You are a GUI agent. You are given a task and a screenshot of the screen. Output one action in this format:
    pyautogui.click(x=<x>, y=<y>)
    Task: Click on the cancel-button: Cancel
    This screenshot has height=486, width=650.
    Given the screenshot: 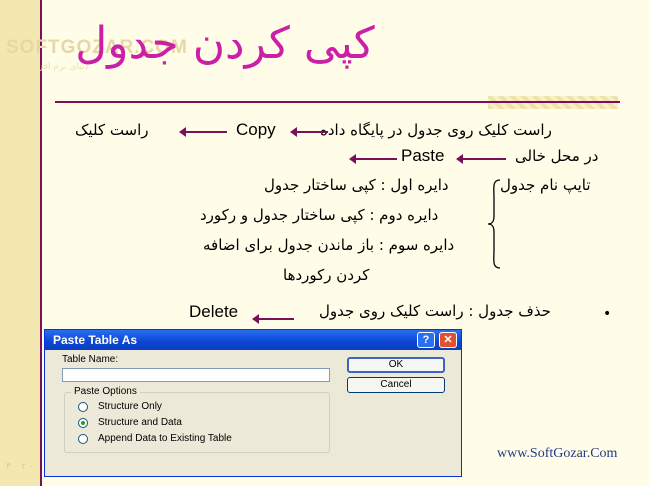 What is the action you would take?
    pyautogui.click(x=396, y=385)
    